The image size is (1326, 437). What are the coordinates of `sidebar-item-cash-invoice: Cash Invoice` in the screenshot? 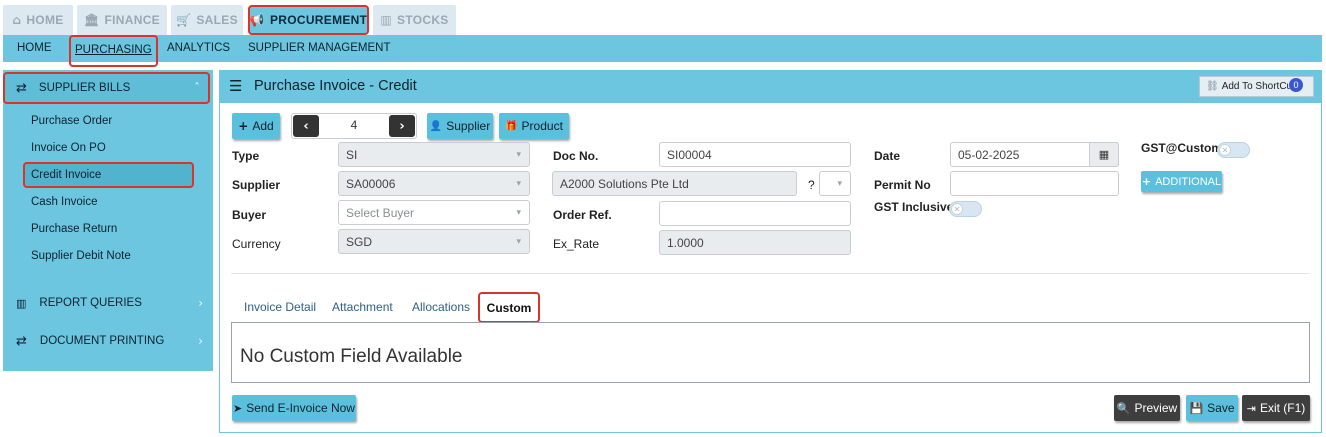 It's located at (64, 202).